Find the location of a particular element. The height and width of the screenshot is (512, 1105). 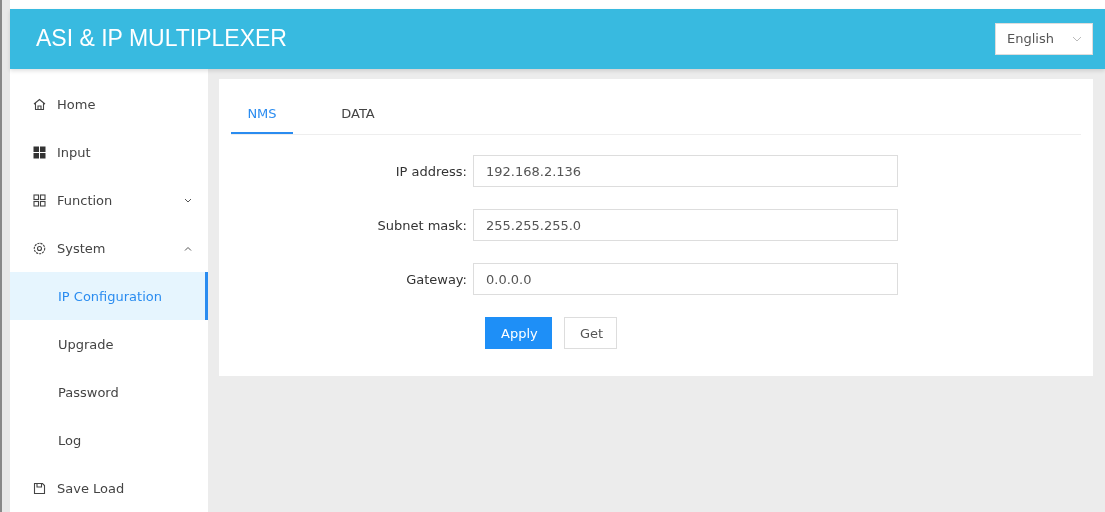

field-label: Subnet mask: is located at coordinates (422, 225).